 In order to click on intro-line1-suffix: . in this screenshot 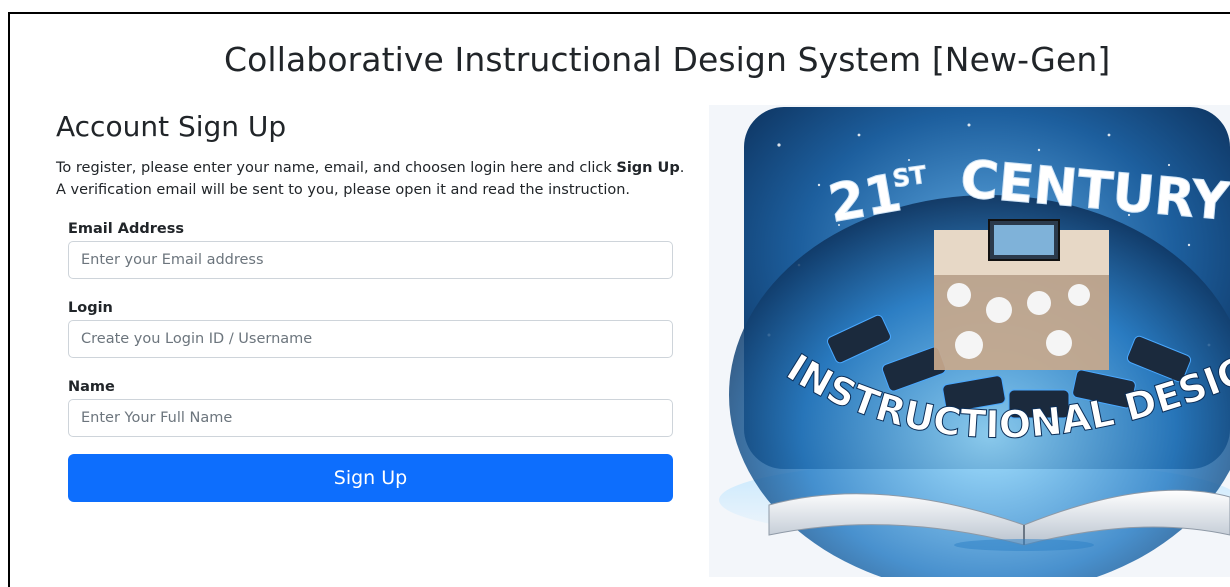, I will do `click(682, 168)`.